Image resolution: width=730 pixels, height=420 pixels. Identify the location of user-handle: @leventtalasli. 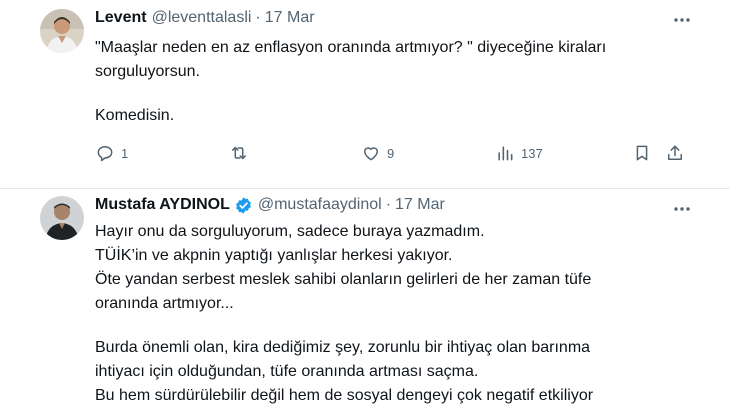
(202, 18).